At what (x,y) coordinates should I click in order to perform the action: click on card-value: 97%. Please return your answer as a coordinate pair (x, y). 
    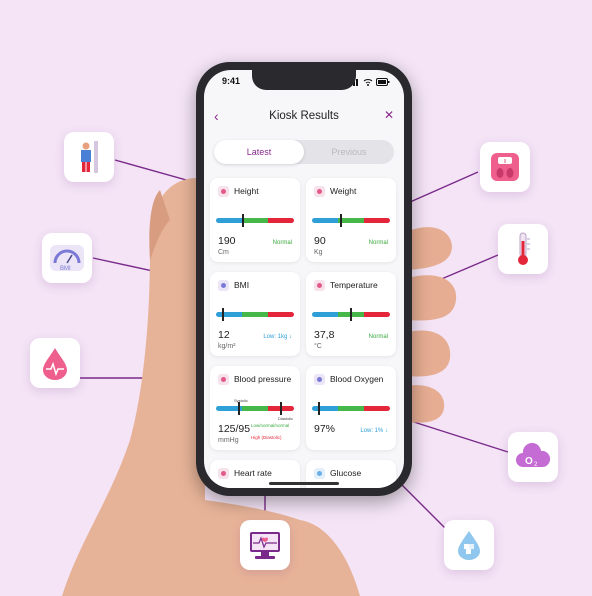
    Looking at the image, I should click on (325, 429).